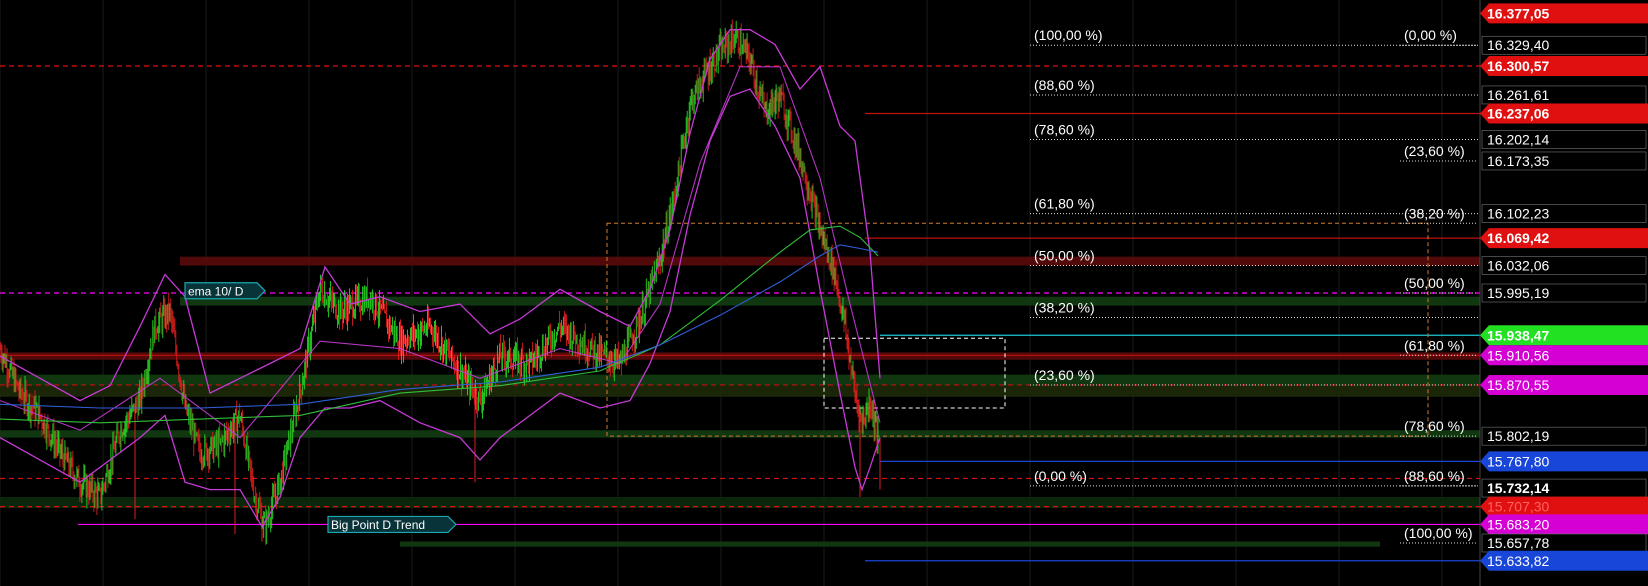 This screenshot has height=586, width=1648. I want to click on annotation-label: ema 10/ D, so click(216, 291).